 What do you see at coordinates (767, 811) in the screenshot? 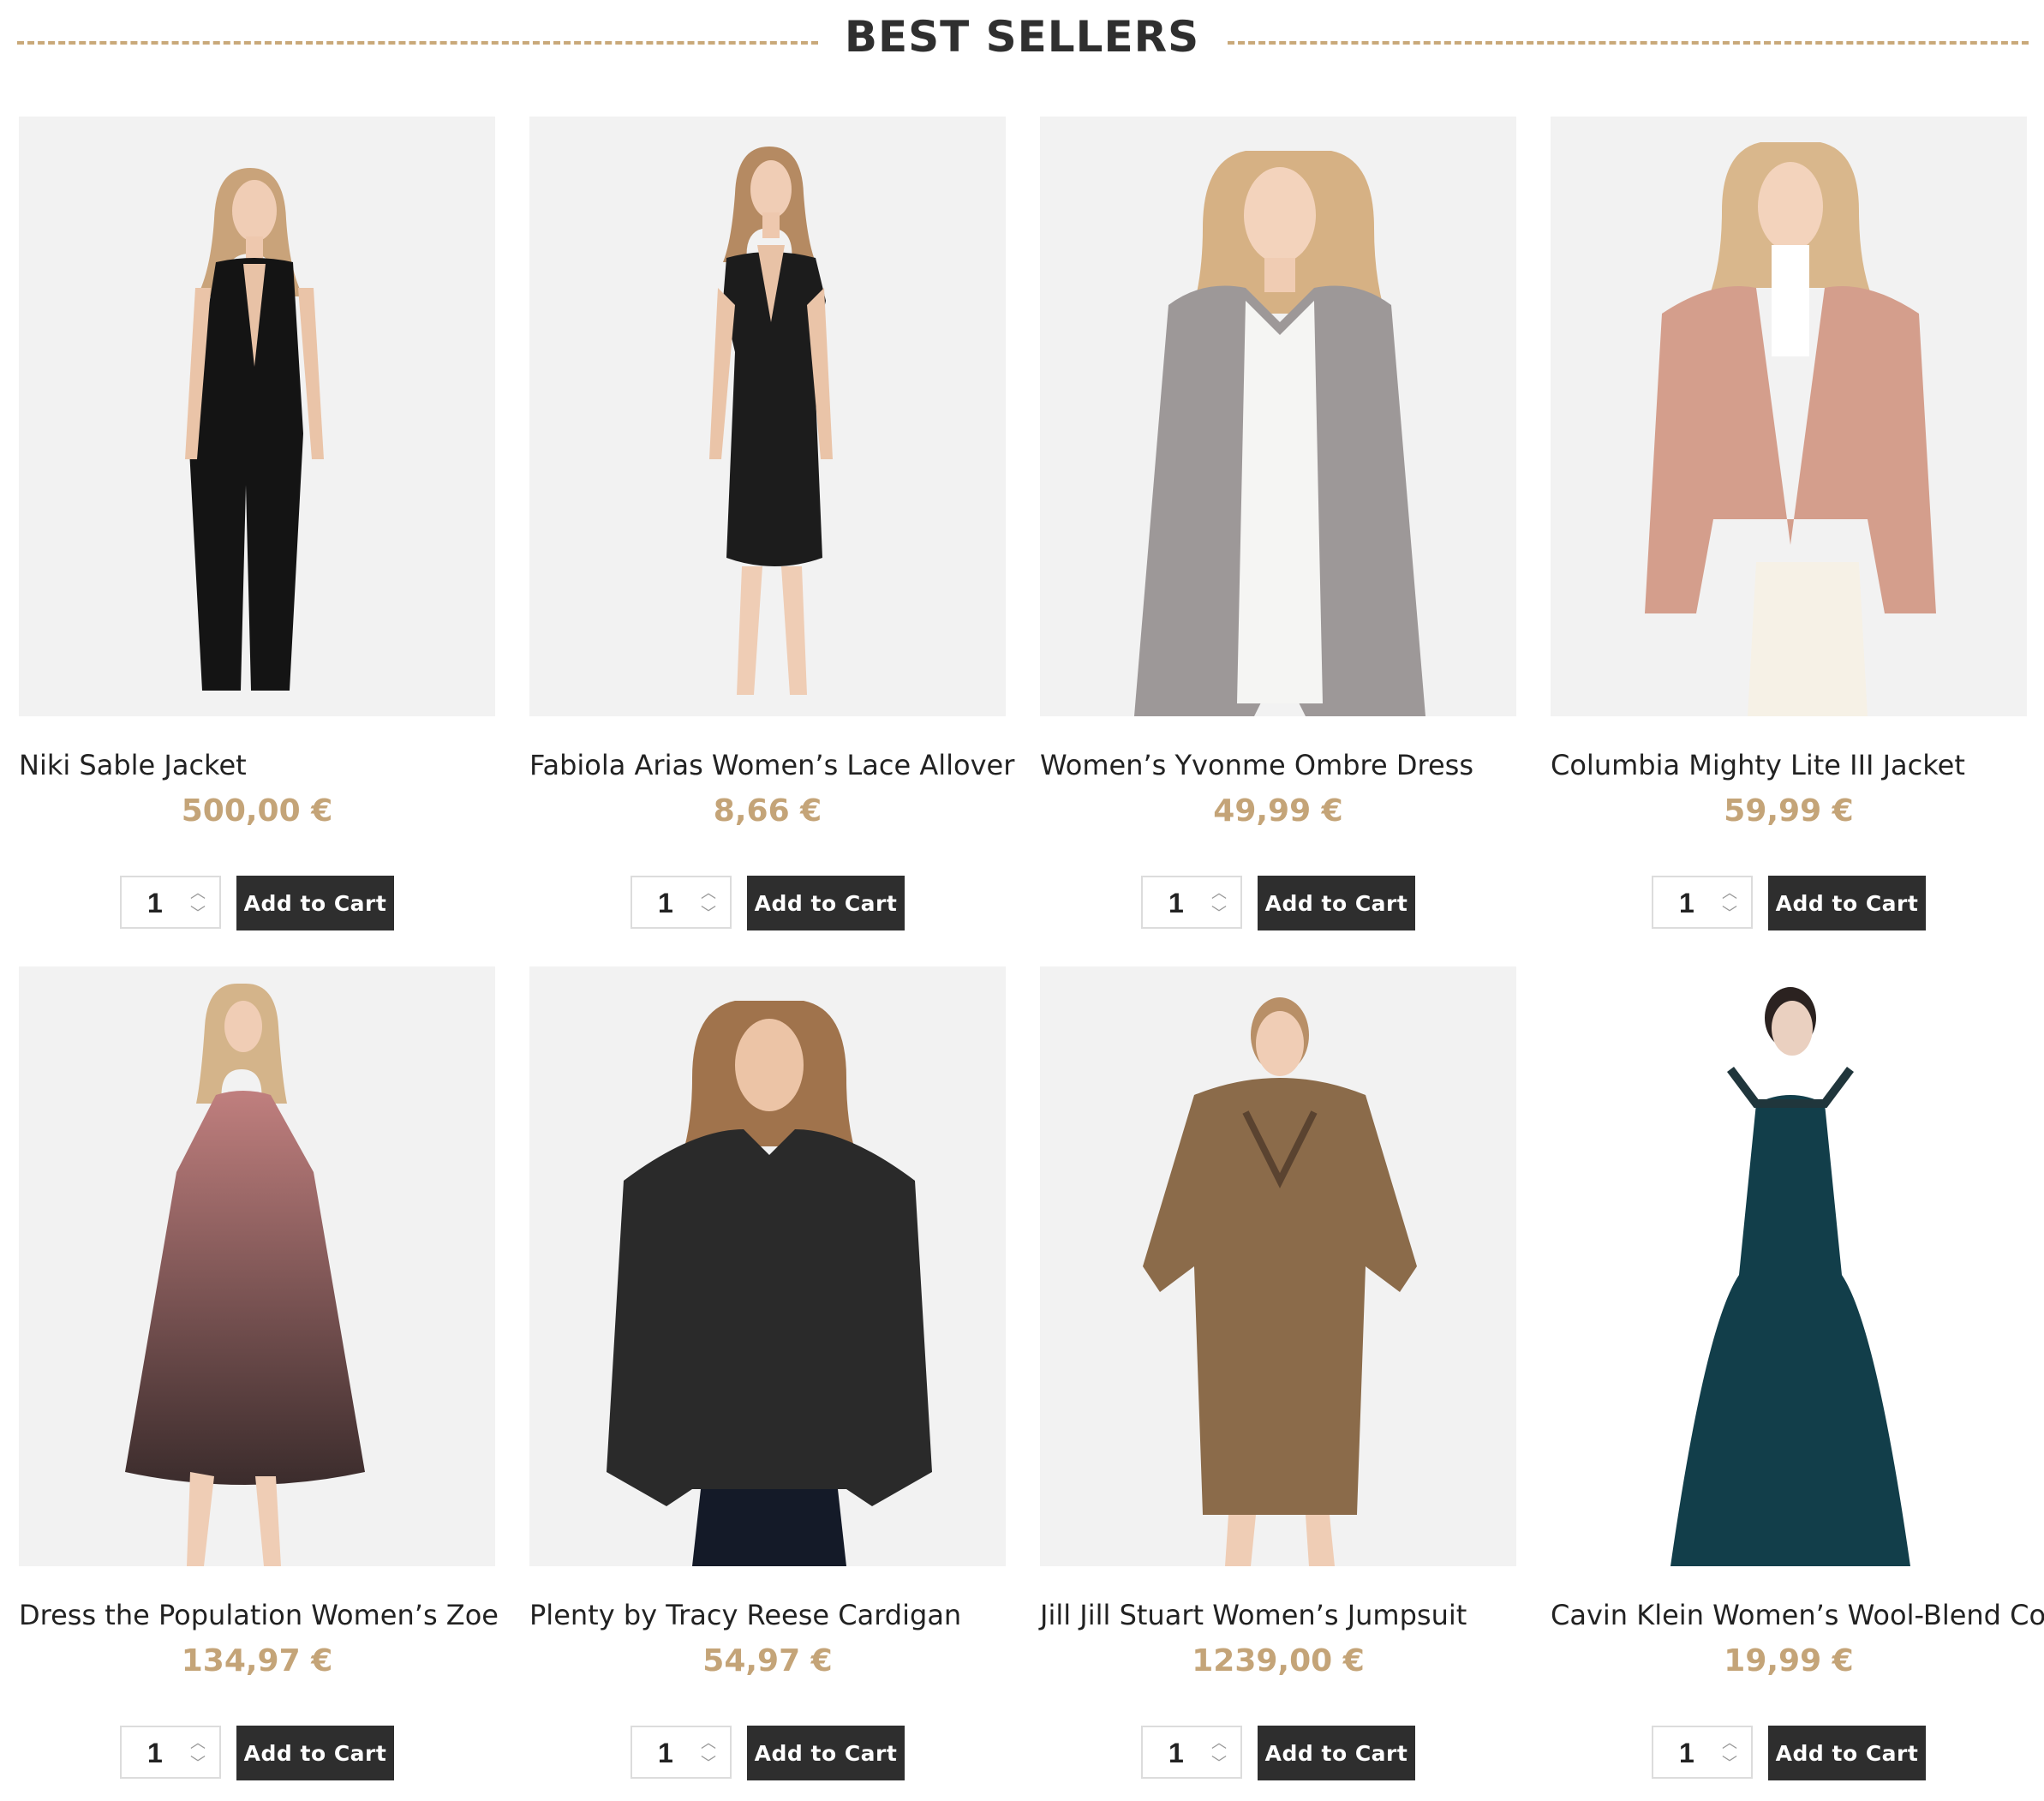
I see `product-price: 8,66 €` at bounding box center [767, 811].